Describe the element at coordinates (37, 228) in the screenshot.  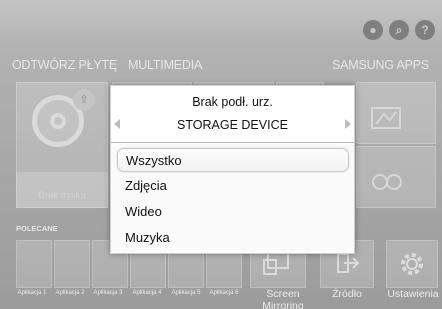
I see `recommended-label: POLECANE` at that location.